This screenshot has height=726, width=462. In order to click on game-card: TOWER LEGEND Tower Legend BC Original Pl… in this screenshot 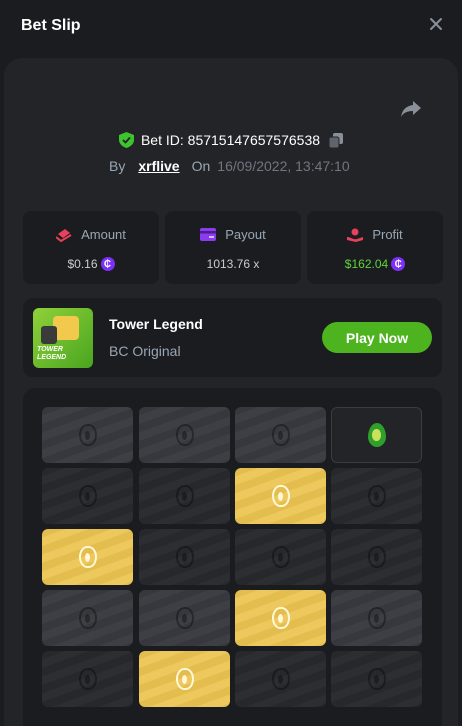, I will do `click(232, 337)`.